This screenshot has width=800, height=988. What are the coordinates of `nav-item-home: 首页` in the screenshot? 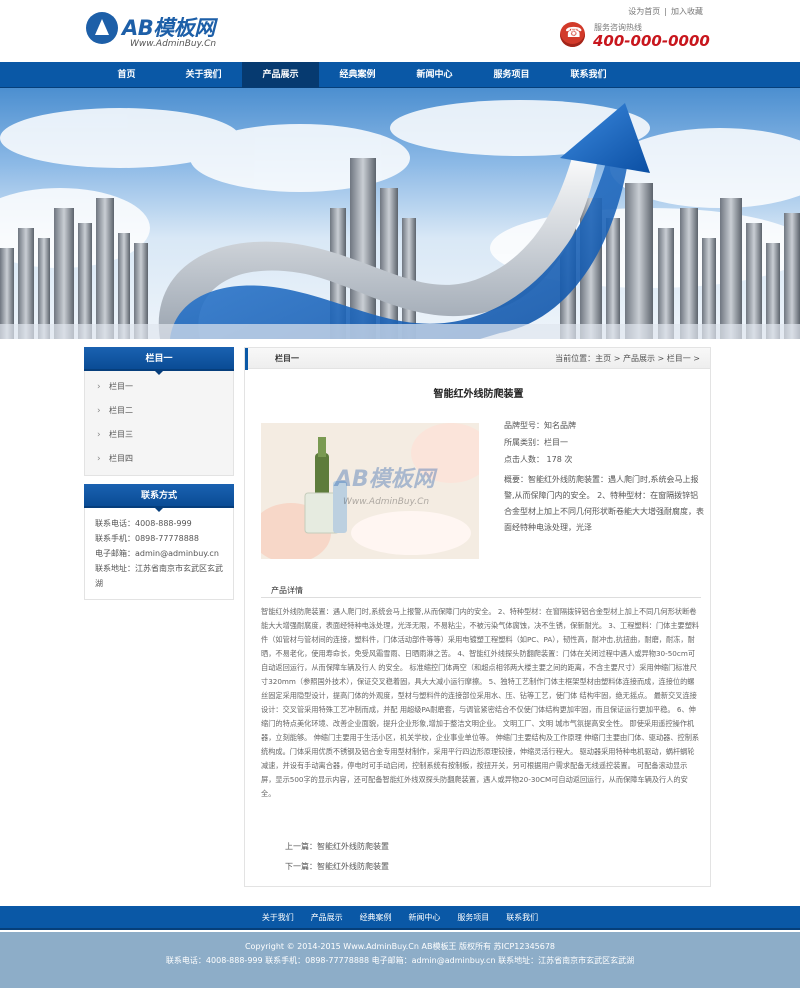 It's located at (126, 75).